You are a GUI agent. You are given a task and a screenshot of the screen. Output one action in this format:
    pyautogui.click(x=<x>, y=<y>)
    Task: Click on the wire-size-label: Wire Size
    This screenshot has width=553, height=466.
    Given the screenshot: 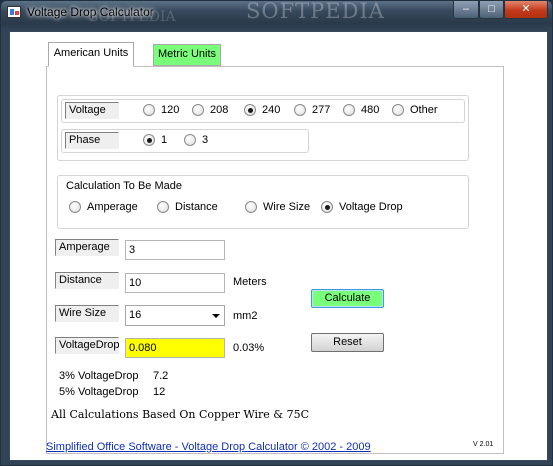 What is the action you would take?
    pyautogui.click(x=87, y=313)
    